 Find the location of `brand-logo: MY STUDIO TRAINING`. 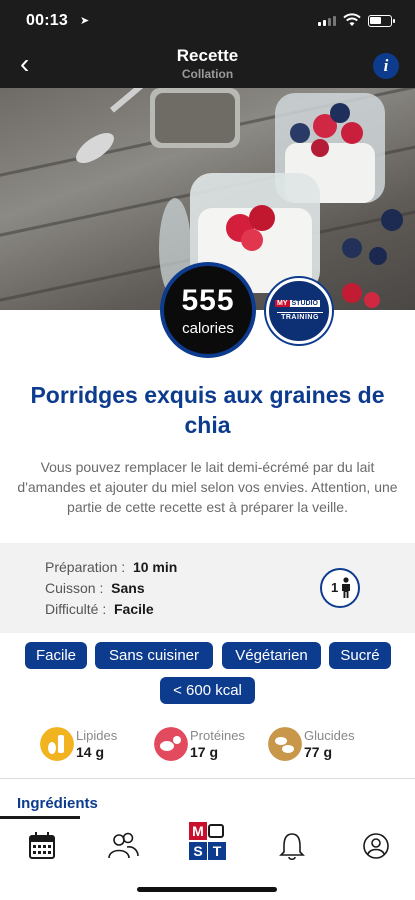

brand-logo: MY STUDIO TRAINING is located at coordinates (299, 311).